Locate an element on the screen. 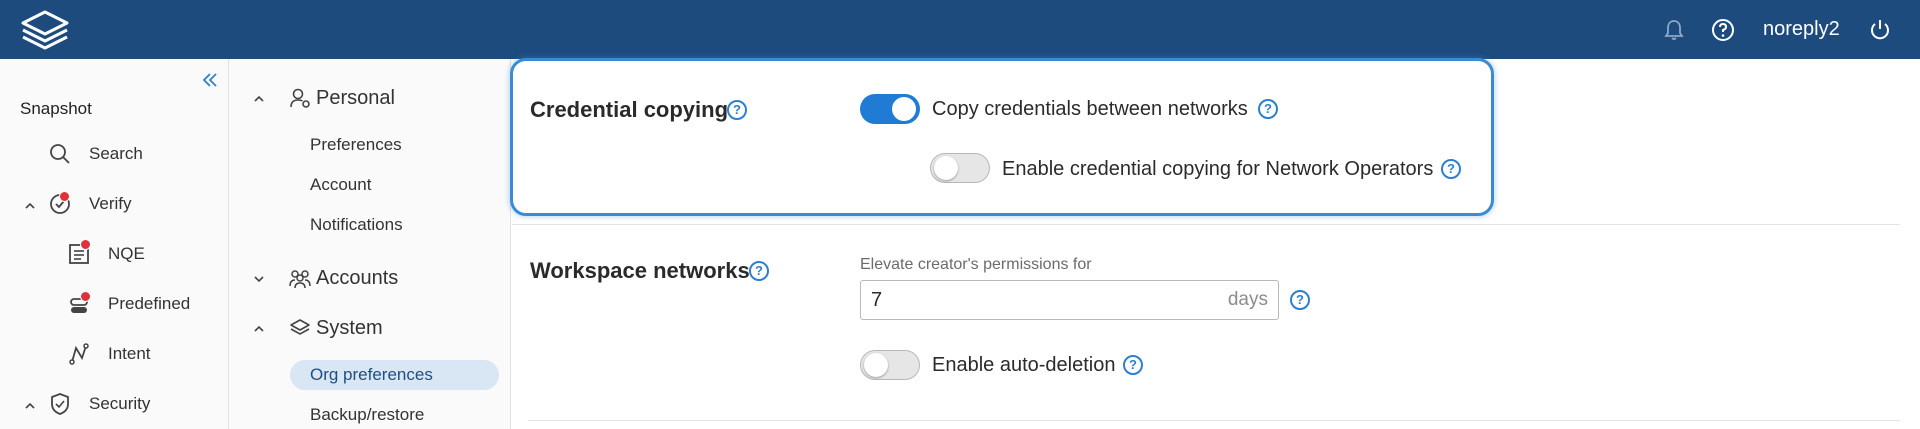  nav-item-label: Predefined is located at coordinates (149, 303).